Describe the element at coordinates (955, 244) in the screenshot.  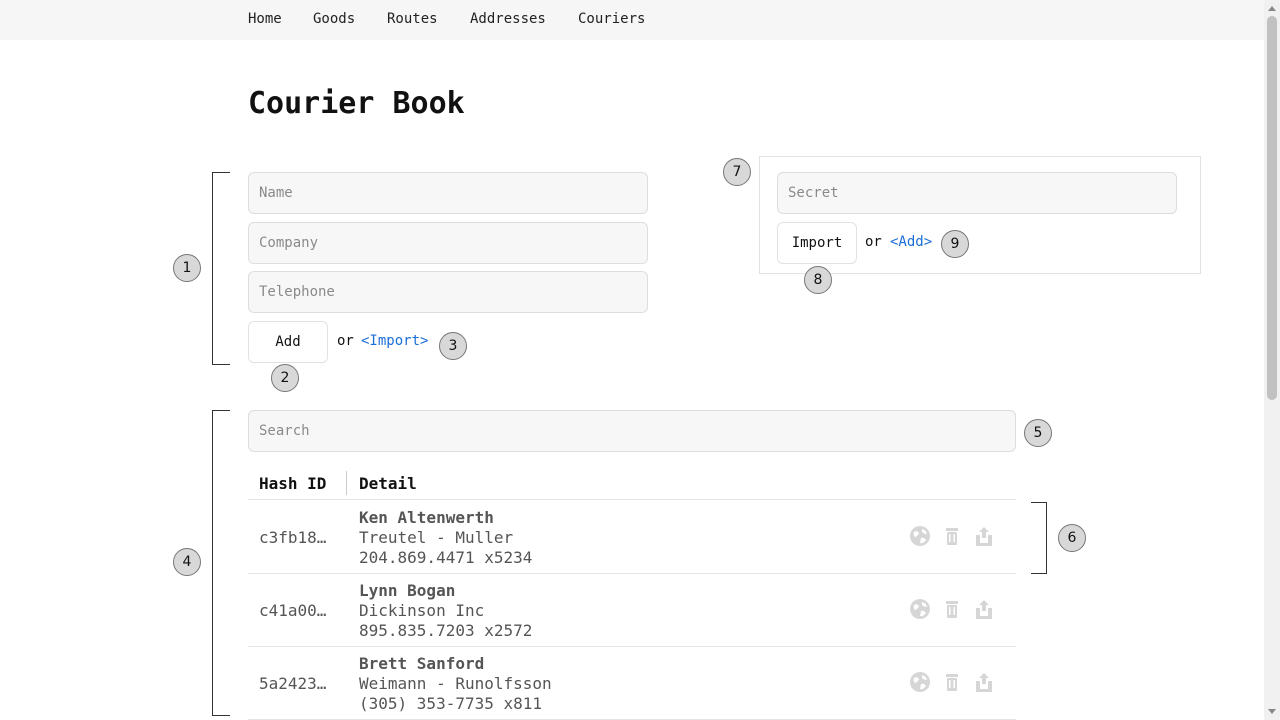
I see `annotation-9: 9` at that location.